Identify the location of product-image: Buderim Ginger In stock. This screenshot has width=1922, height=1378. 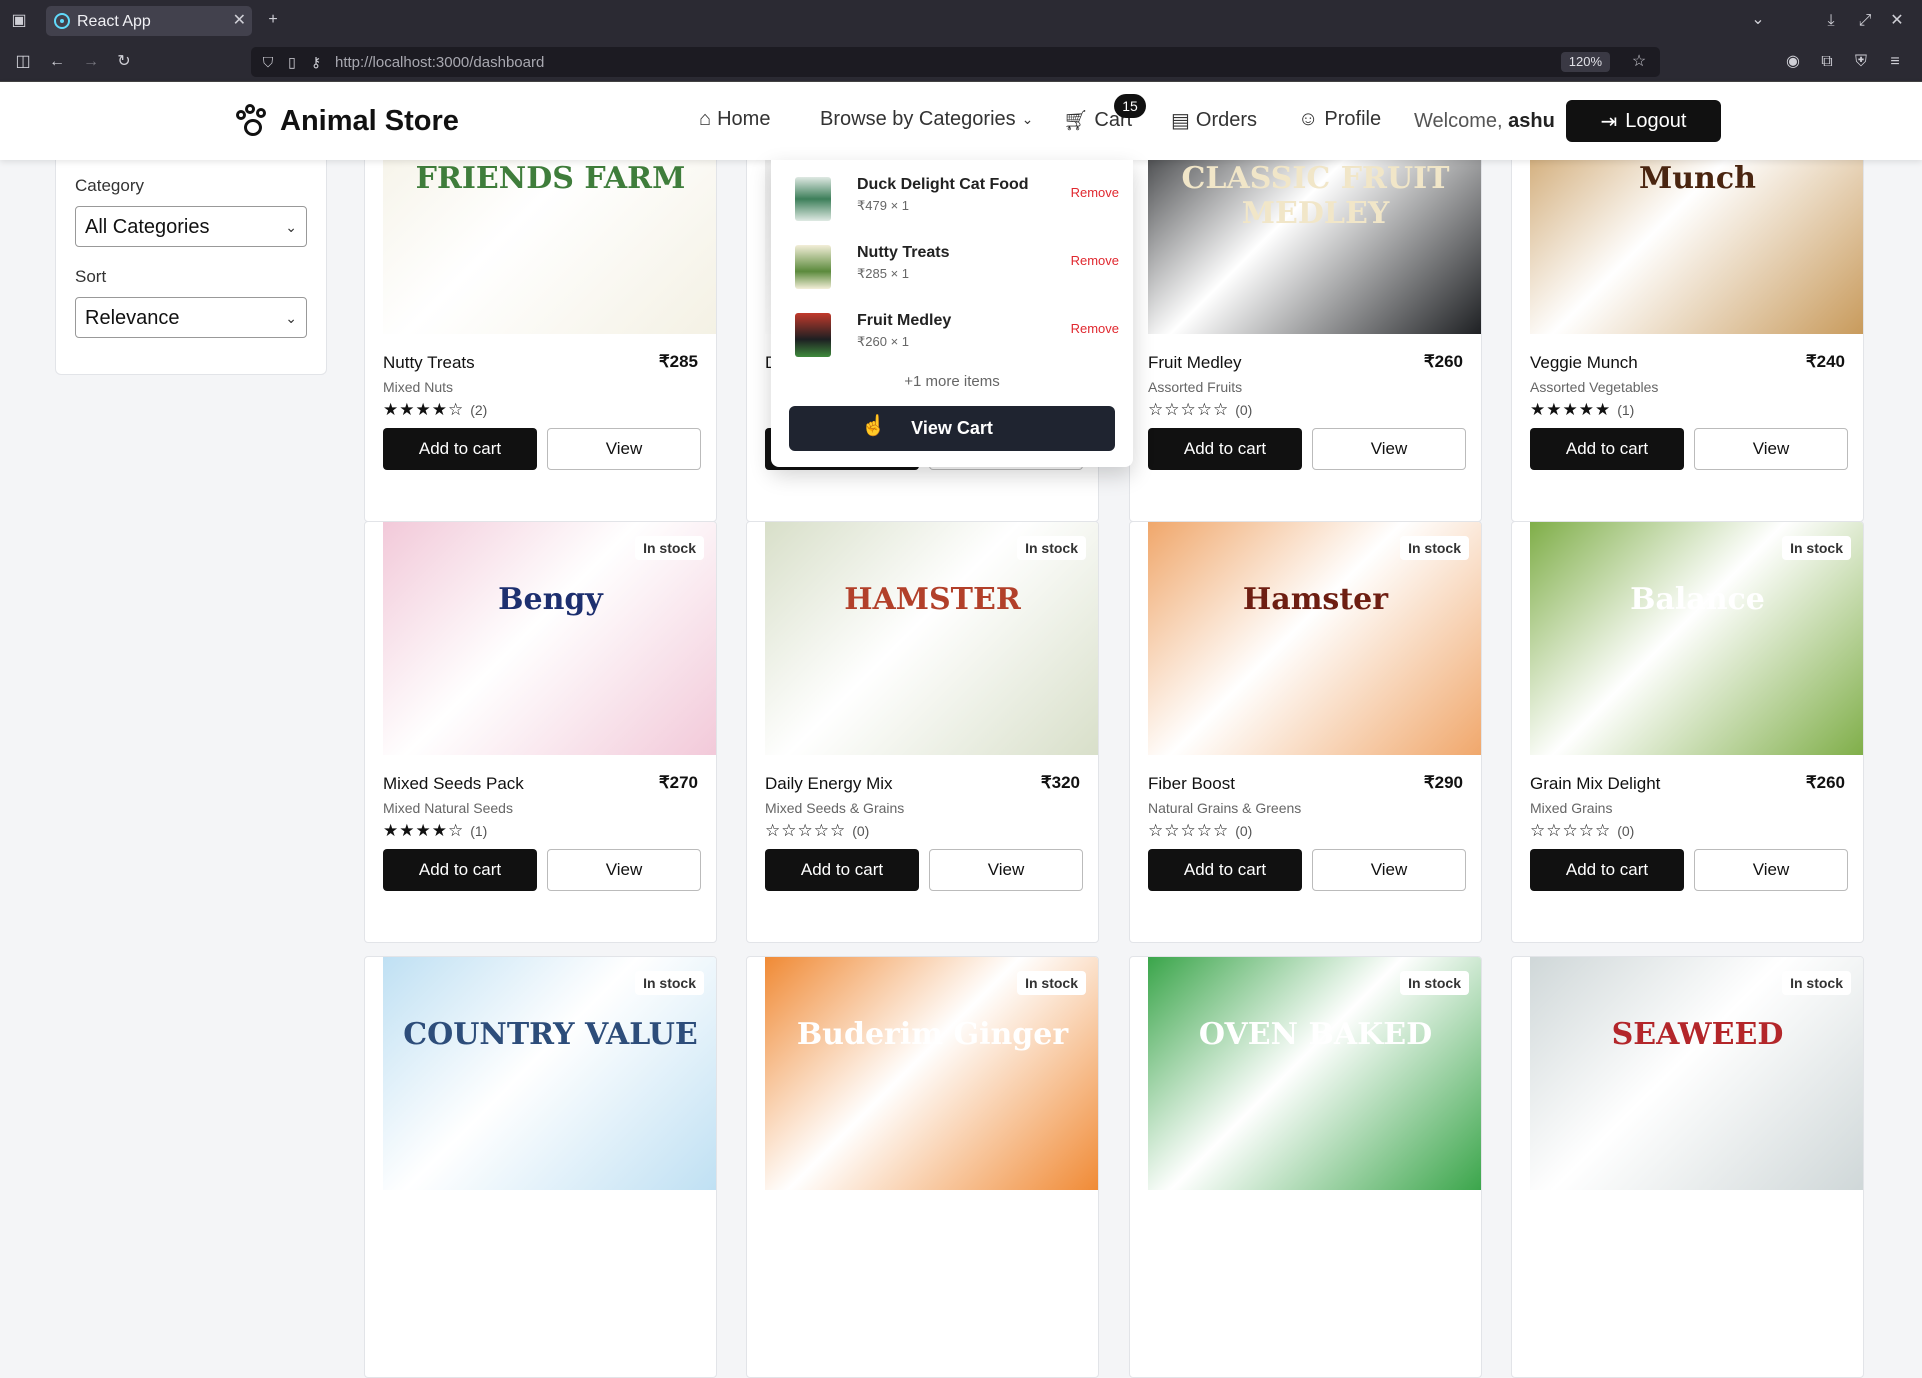
(931, 1073).